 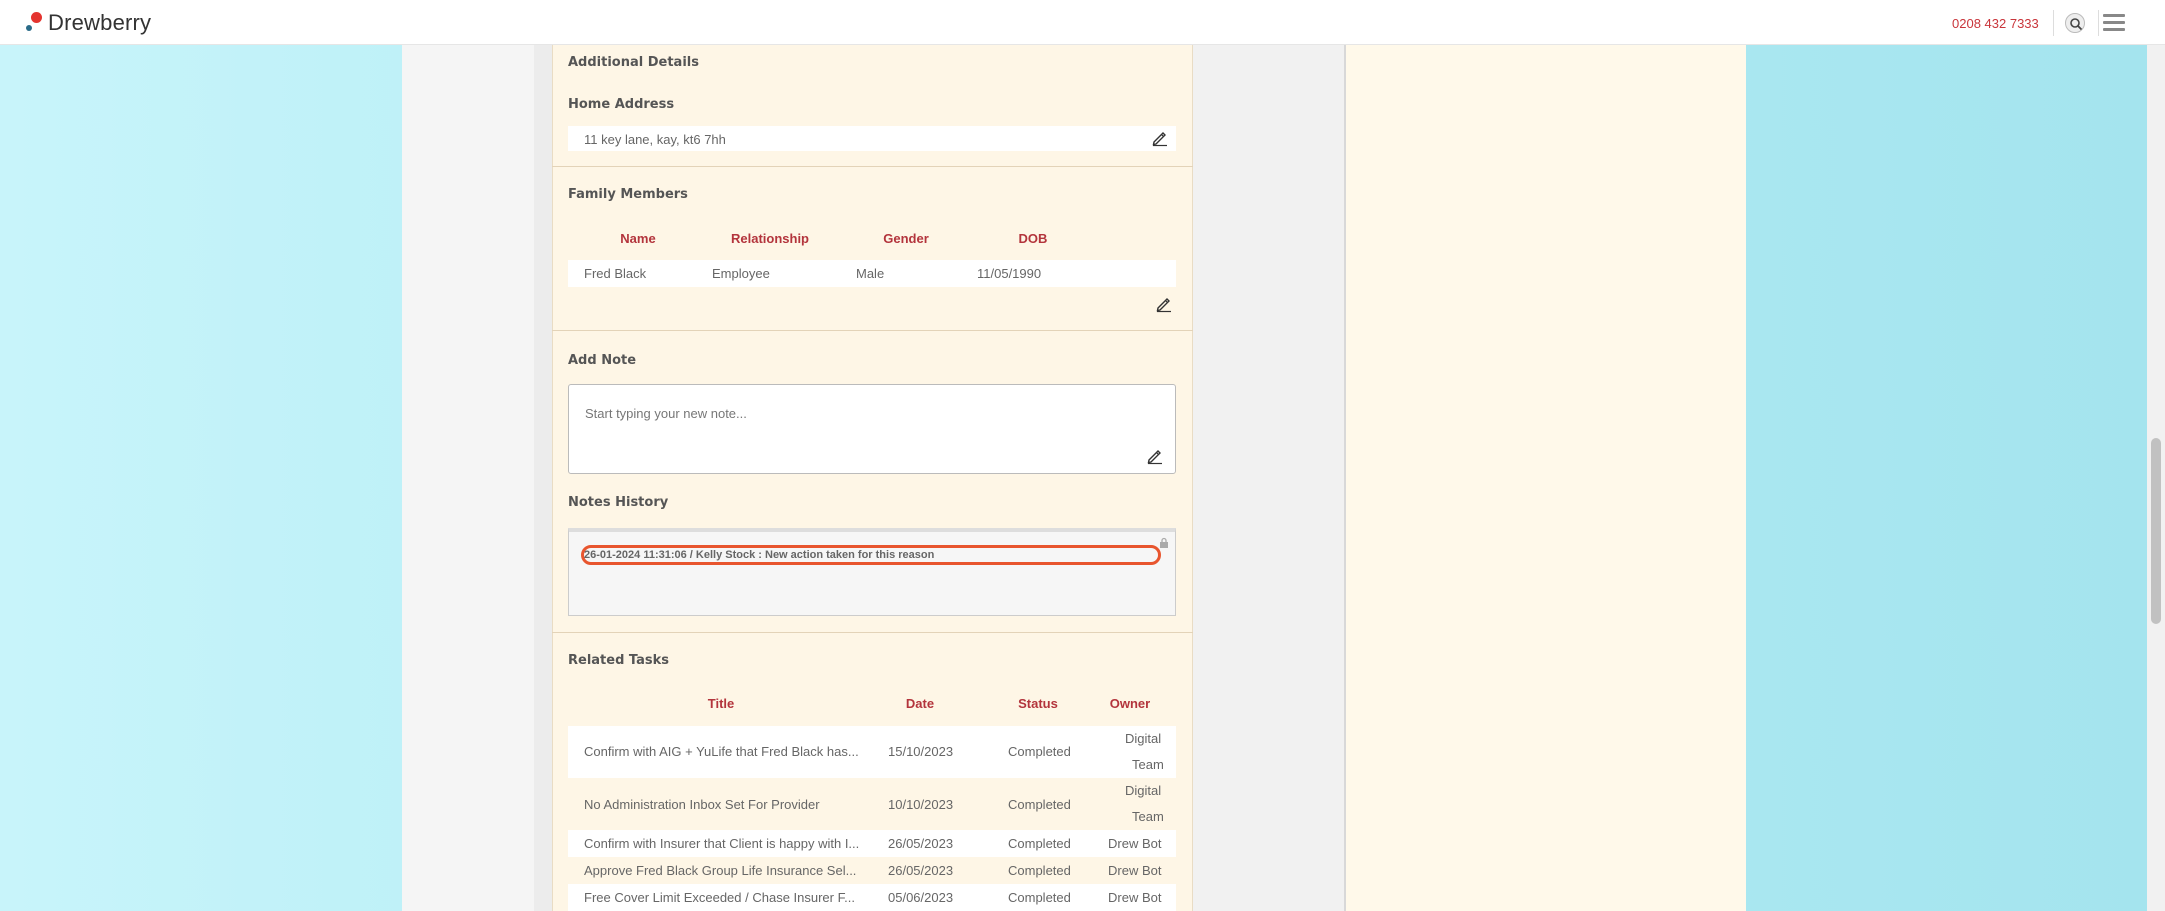 What do you see at coordinates (1995, 23) in the screenshot?
I see `phone-number-link: 0208 432 7333` at bounding box center [1995, 23].